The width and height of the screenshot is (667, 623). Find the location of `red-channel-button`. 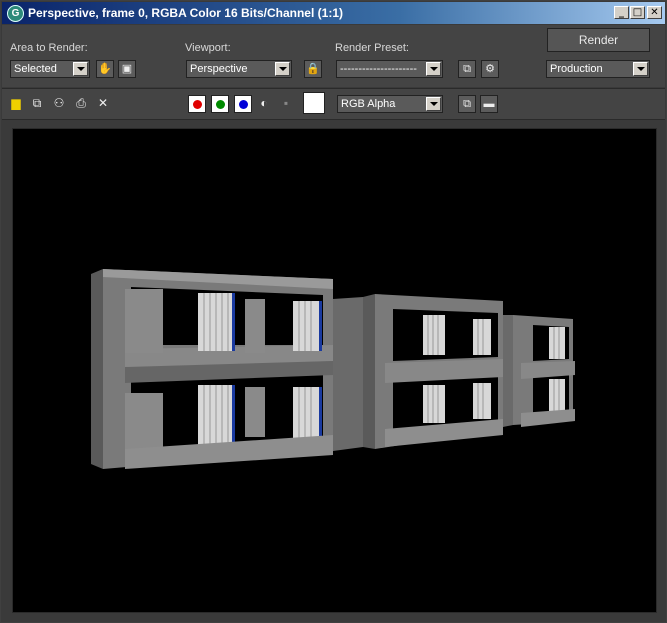

red-channel-button is located at coordinates (197, 104).